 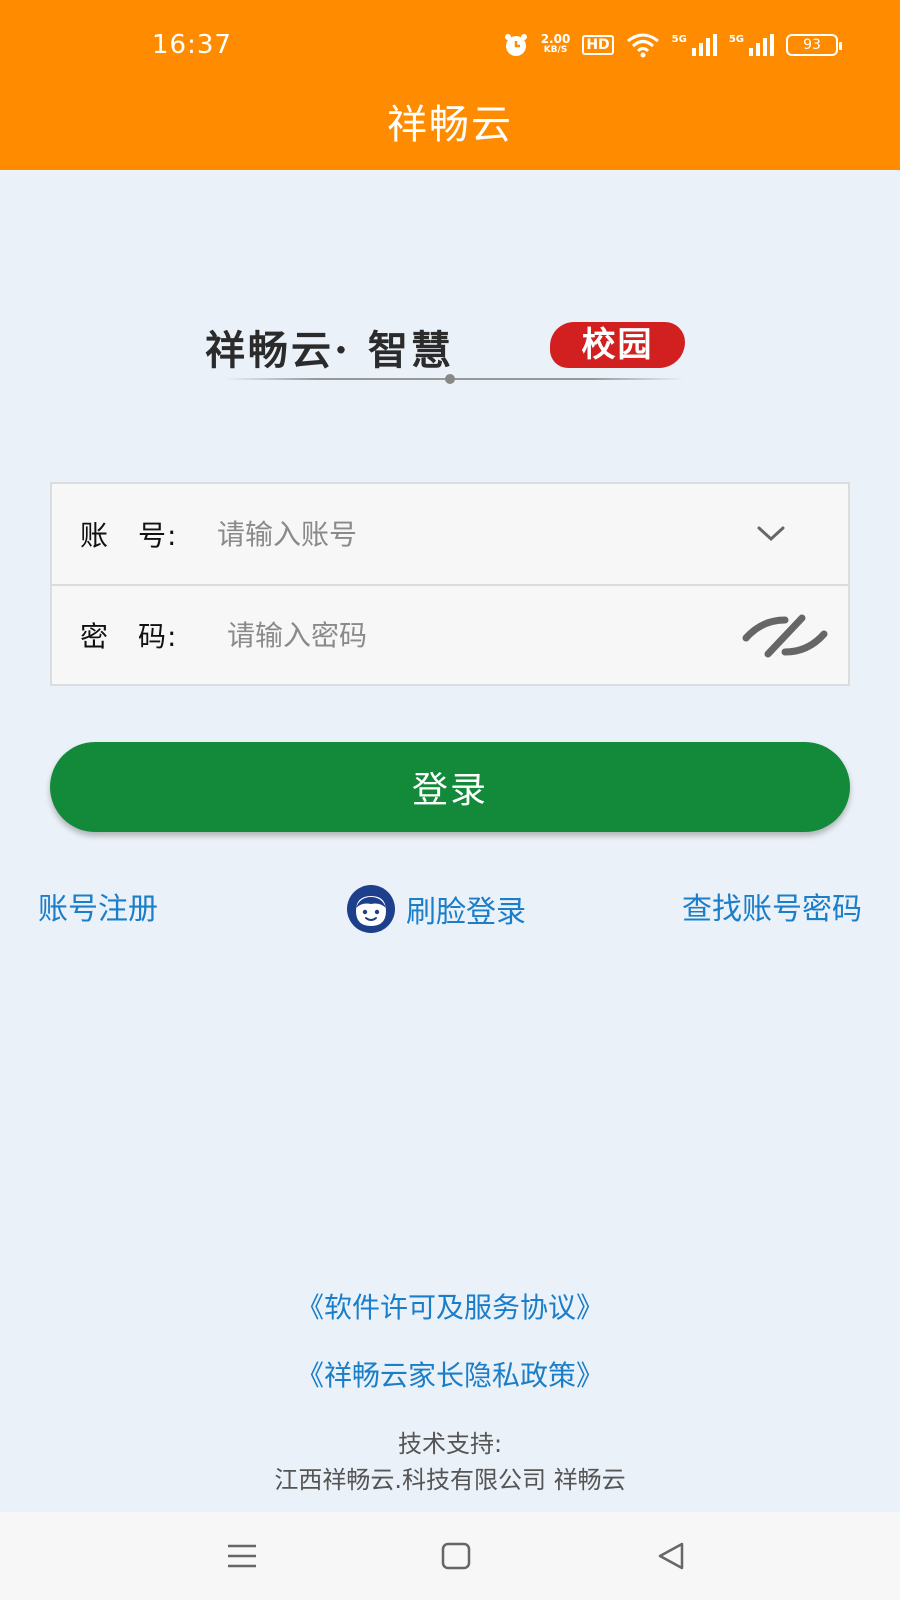 What do you see at coordinates (617, 345) in the screenshot?
I see `logo-seal: 校园` at bounding box center [617, 345].